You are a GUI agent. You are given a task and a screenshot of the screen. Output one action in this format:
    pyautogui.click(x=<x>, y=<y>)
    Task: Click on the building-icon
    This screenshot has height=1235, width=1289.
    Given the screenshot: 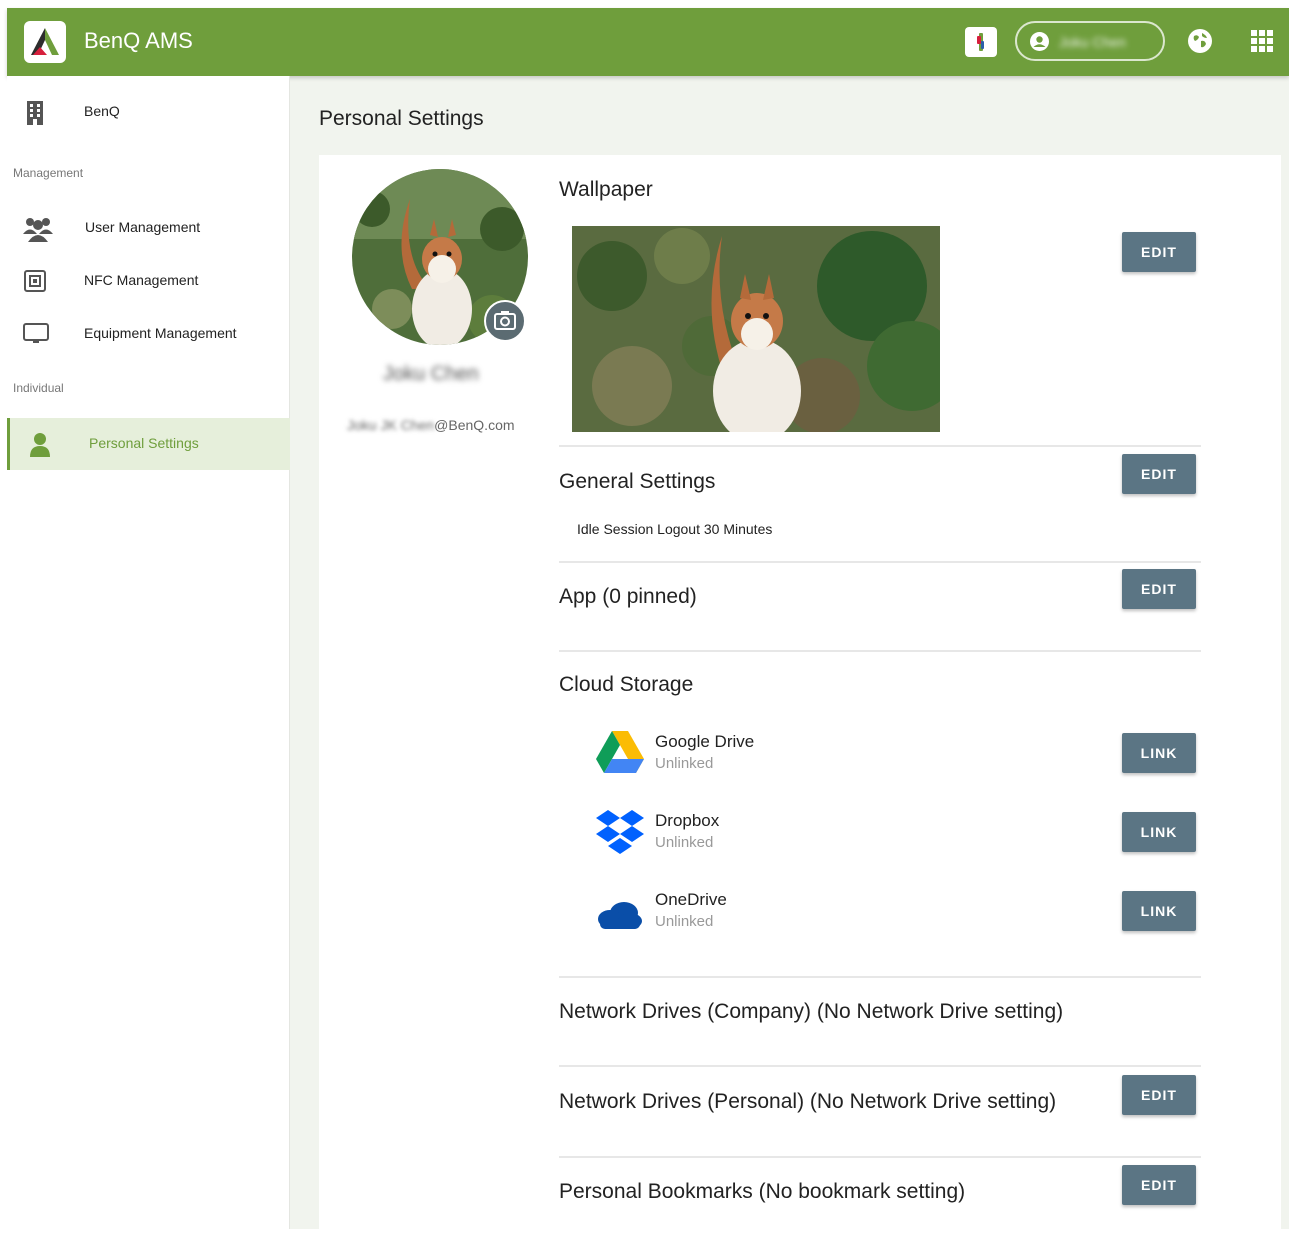 What is the action you would take?
    pyautogui.click(x=35, y=112)
    